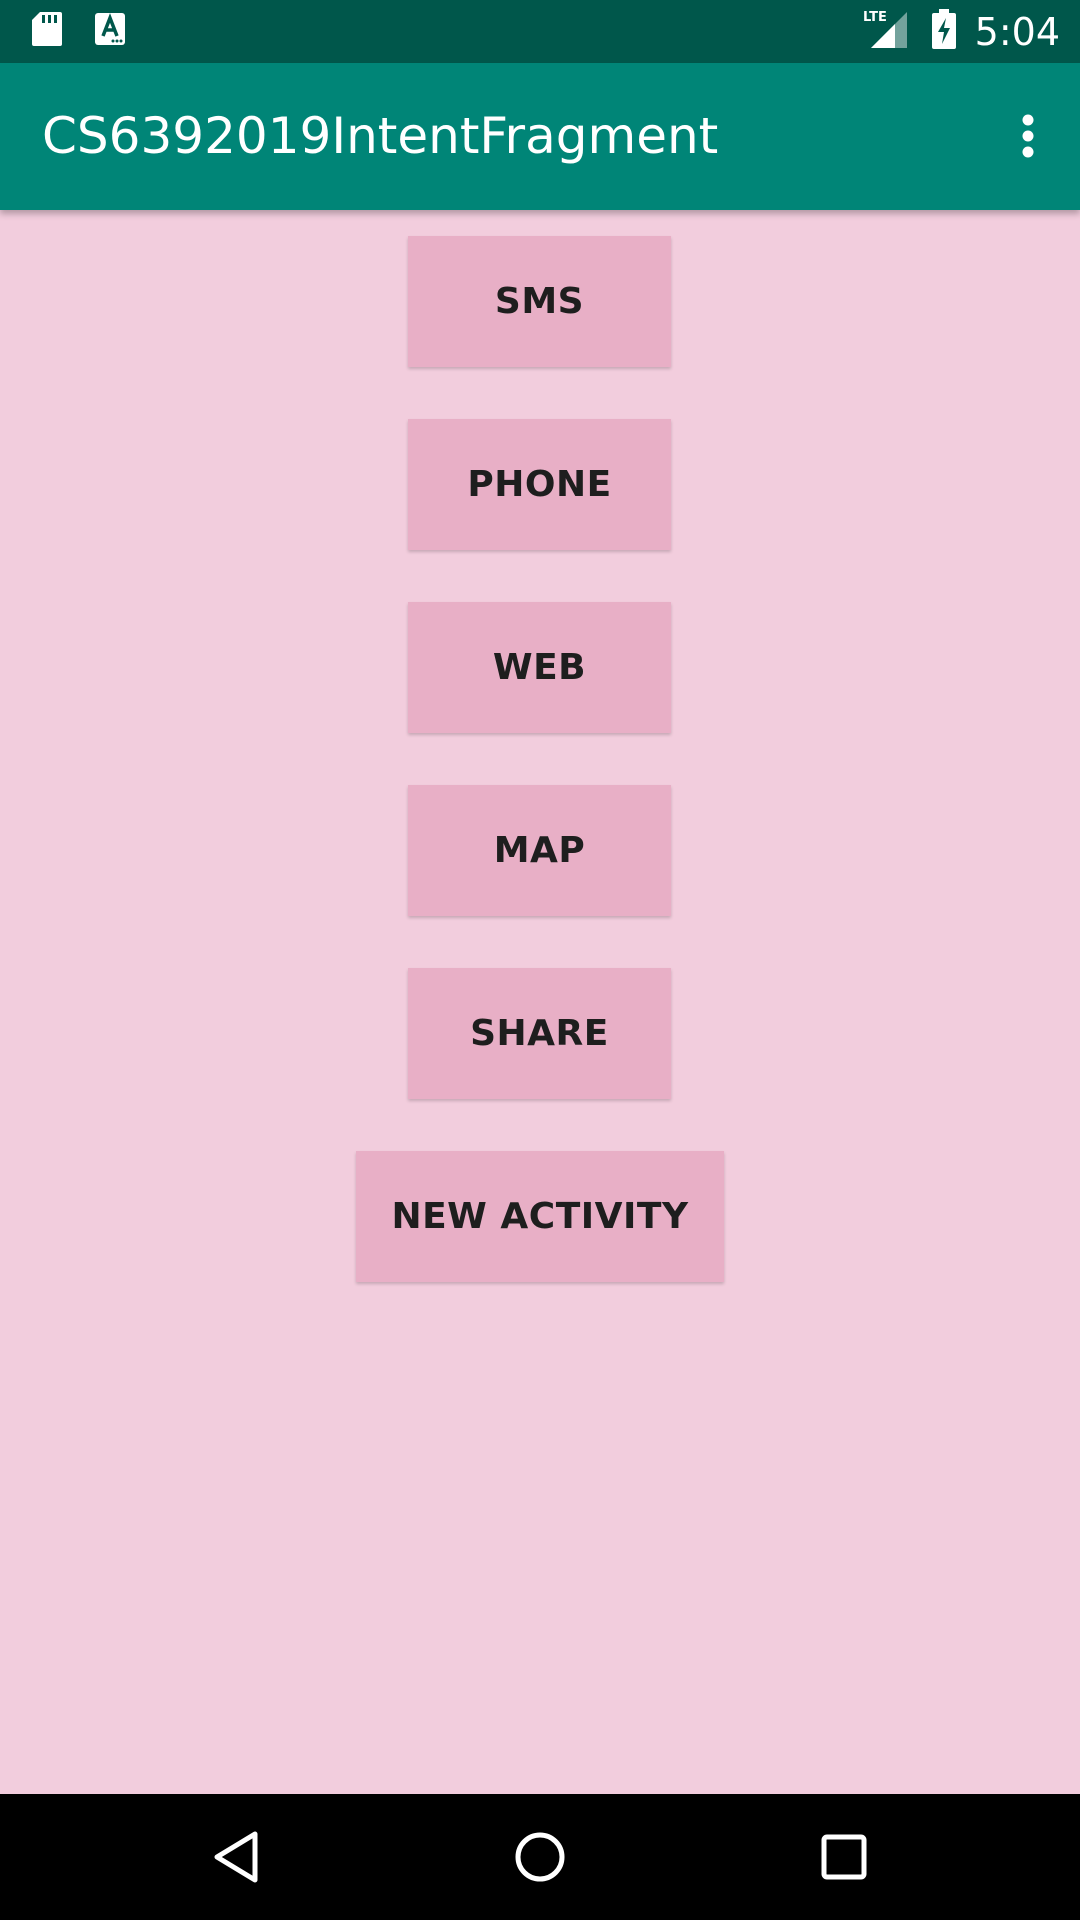 This screenshot has width=1080, height=1920. I want to click on phone-button: PHONE, so click(539, 484).